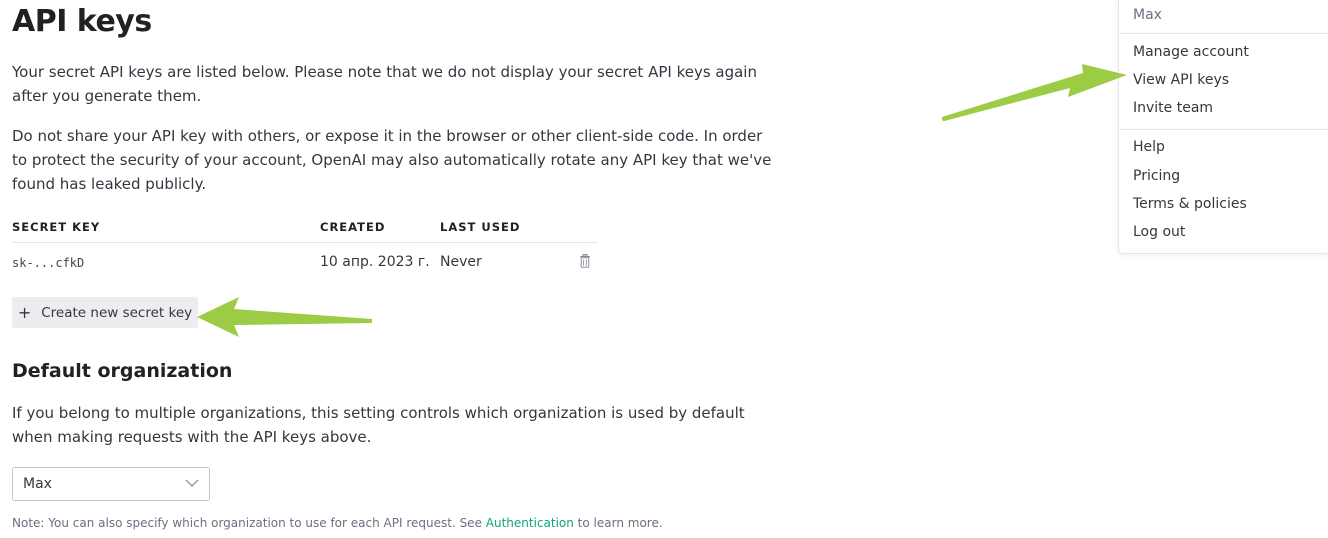 The image size is (1328, 538). What do you see at coordinates (1173, 108) in the screenshot?
I see `menu-item-invite-team: Invite team` at bounding box center [1173, 108].